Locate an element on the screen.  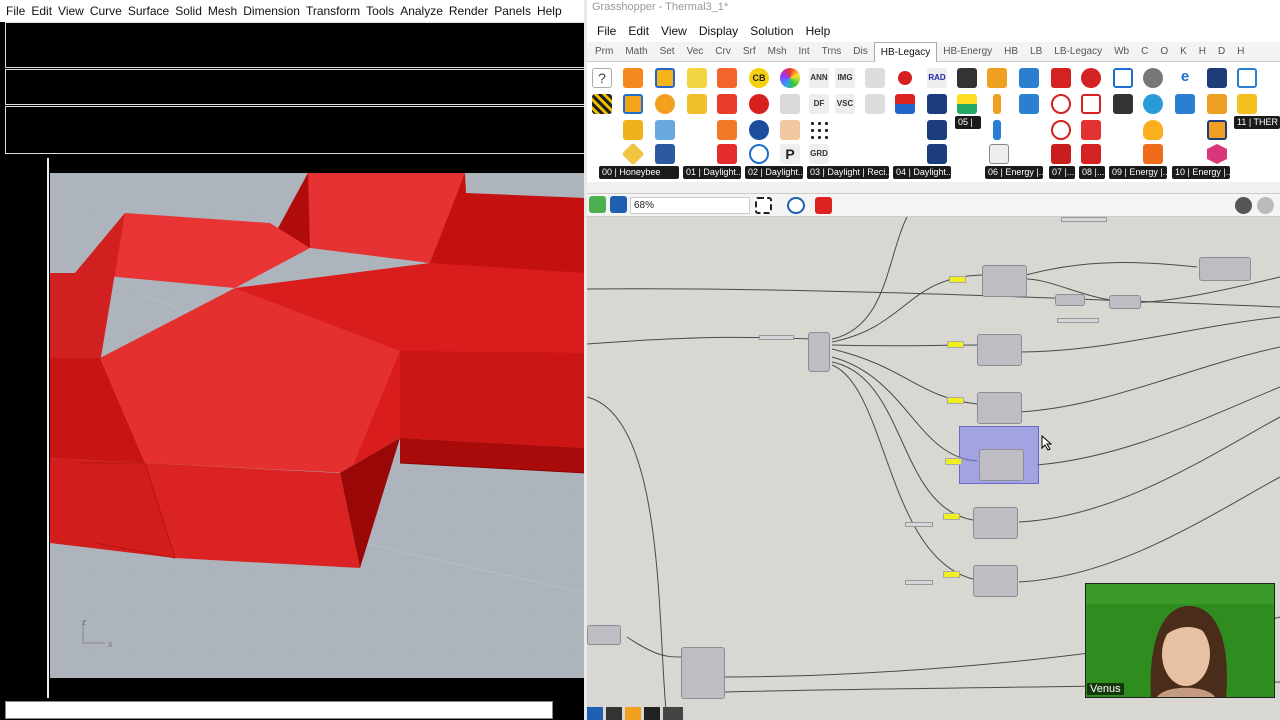
preview-eye-icon is located at coordinates (796, 205).